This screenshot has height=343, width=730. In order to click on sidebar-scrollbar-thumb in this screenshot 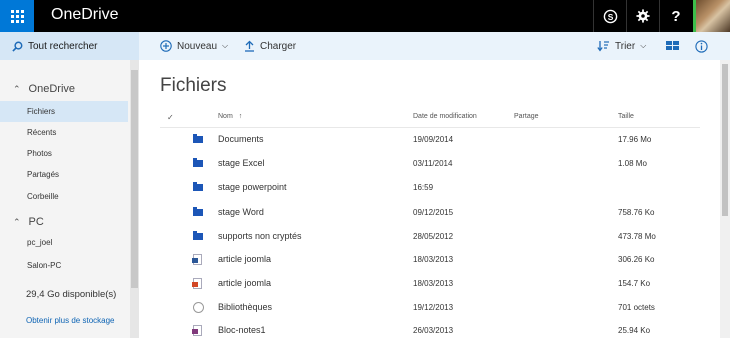, I will do `click(134, 179)`.